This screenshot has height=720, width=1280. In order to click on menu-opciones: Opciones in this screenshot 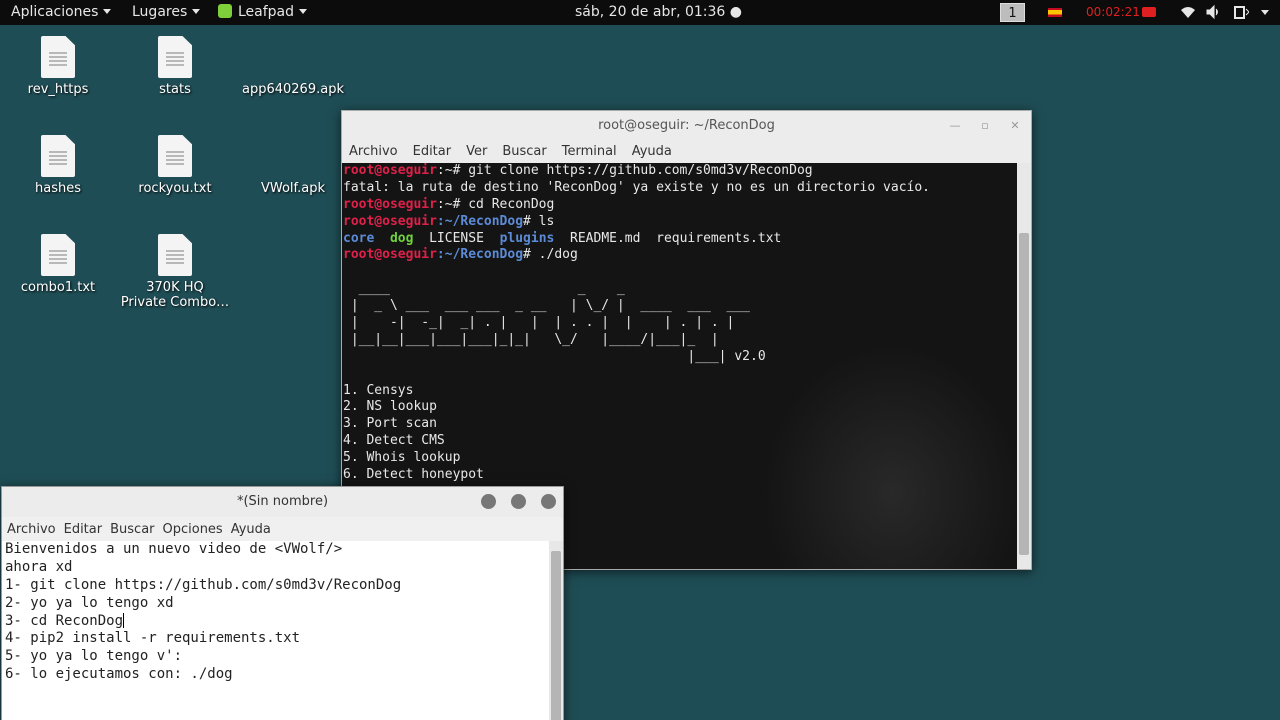, I will do `click(193, 529)`.